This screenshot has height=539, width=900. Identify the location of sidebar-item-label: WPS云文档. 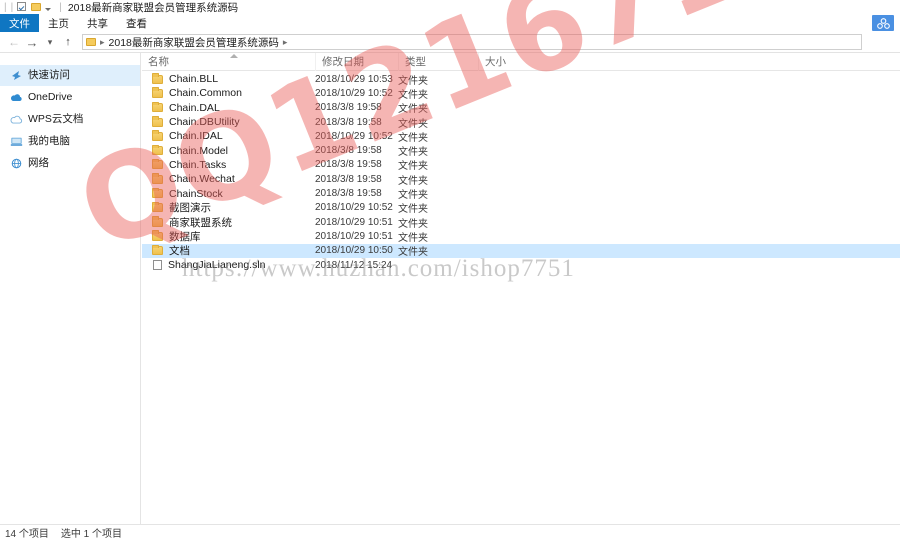
(56, 119).